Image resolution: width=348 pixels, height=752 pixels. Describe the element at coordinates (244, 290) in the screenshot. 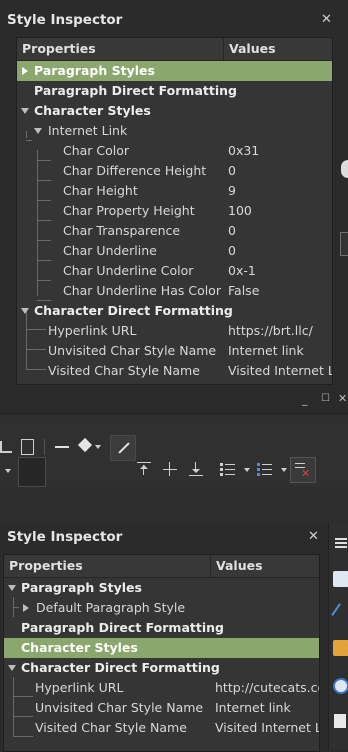

I see `row-value: False` at that location.